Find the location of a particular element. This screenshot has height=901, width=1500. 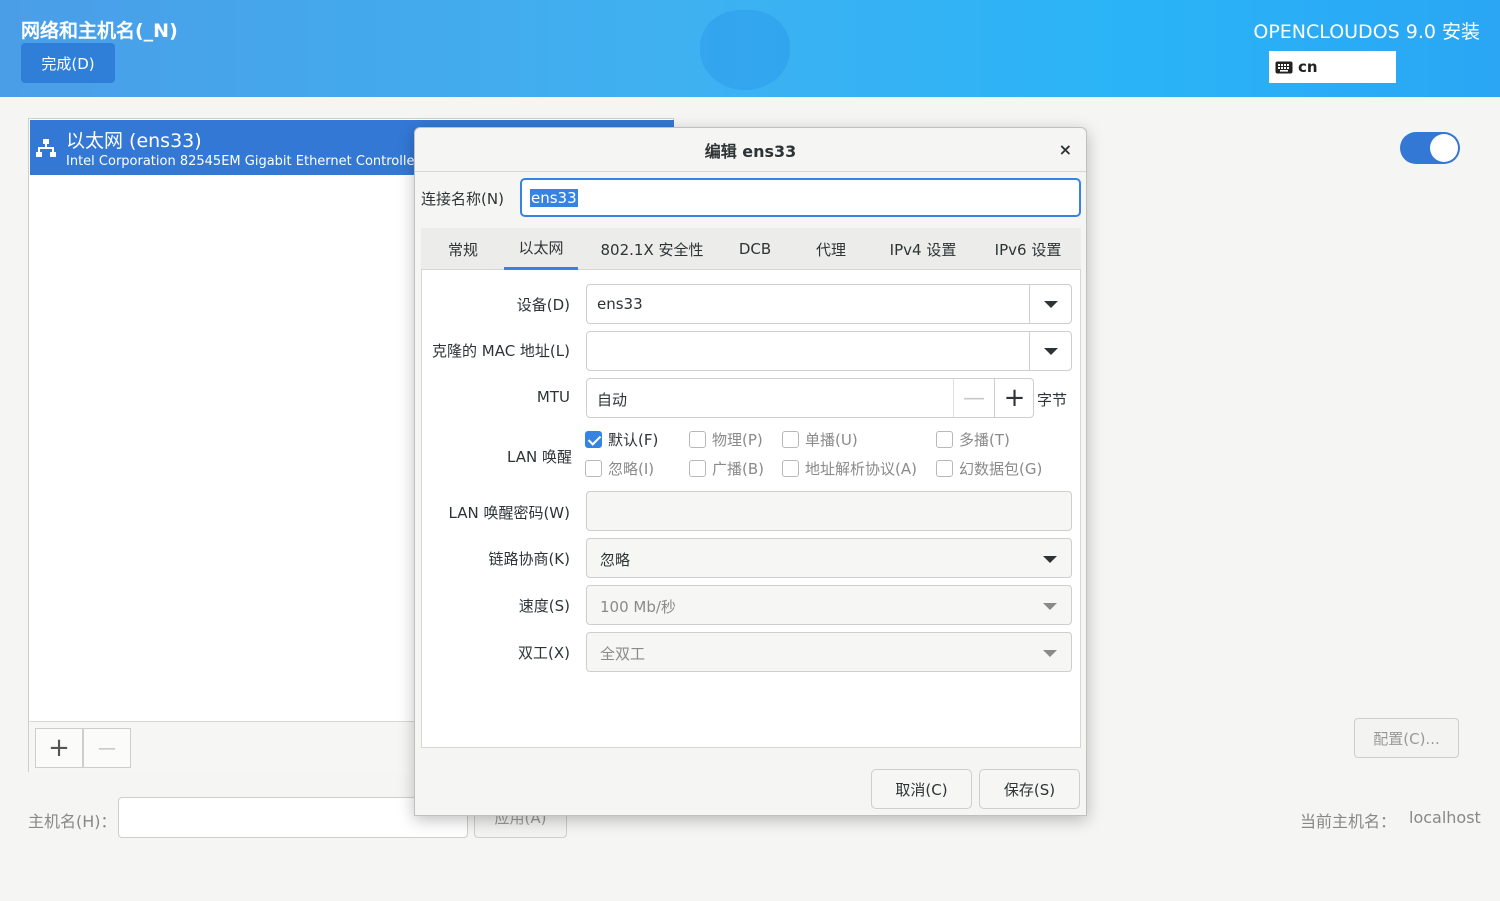

device-select: ens33 is located at coordinates (829, 304).